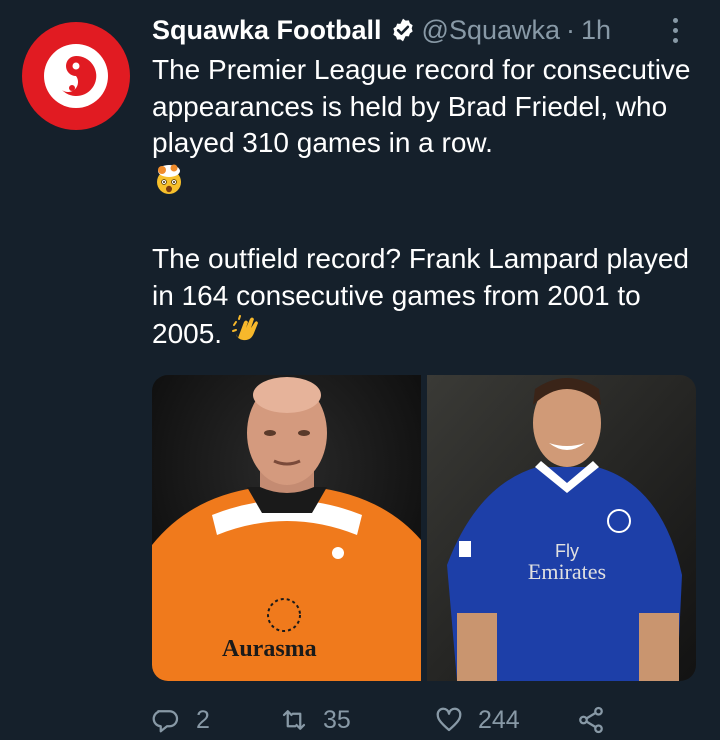 This screenshot has width=720, height=740. I want to click on timestamp: 1h, so click(596, 30).